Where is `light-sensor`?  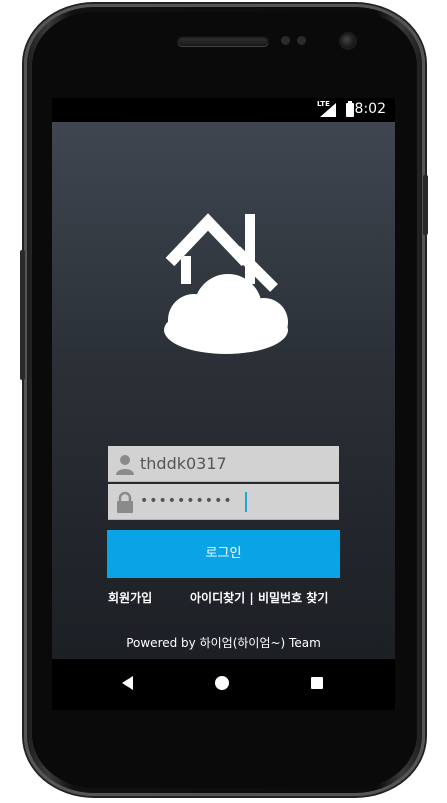 light-sensor is located at coordinates (301, 40).